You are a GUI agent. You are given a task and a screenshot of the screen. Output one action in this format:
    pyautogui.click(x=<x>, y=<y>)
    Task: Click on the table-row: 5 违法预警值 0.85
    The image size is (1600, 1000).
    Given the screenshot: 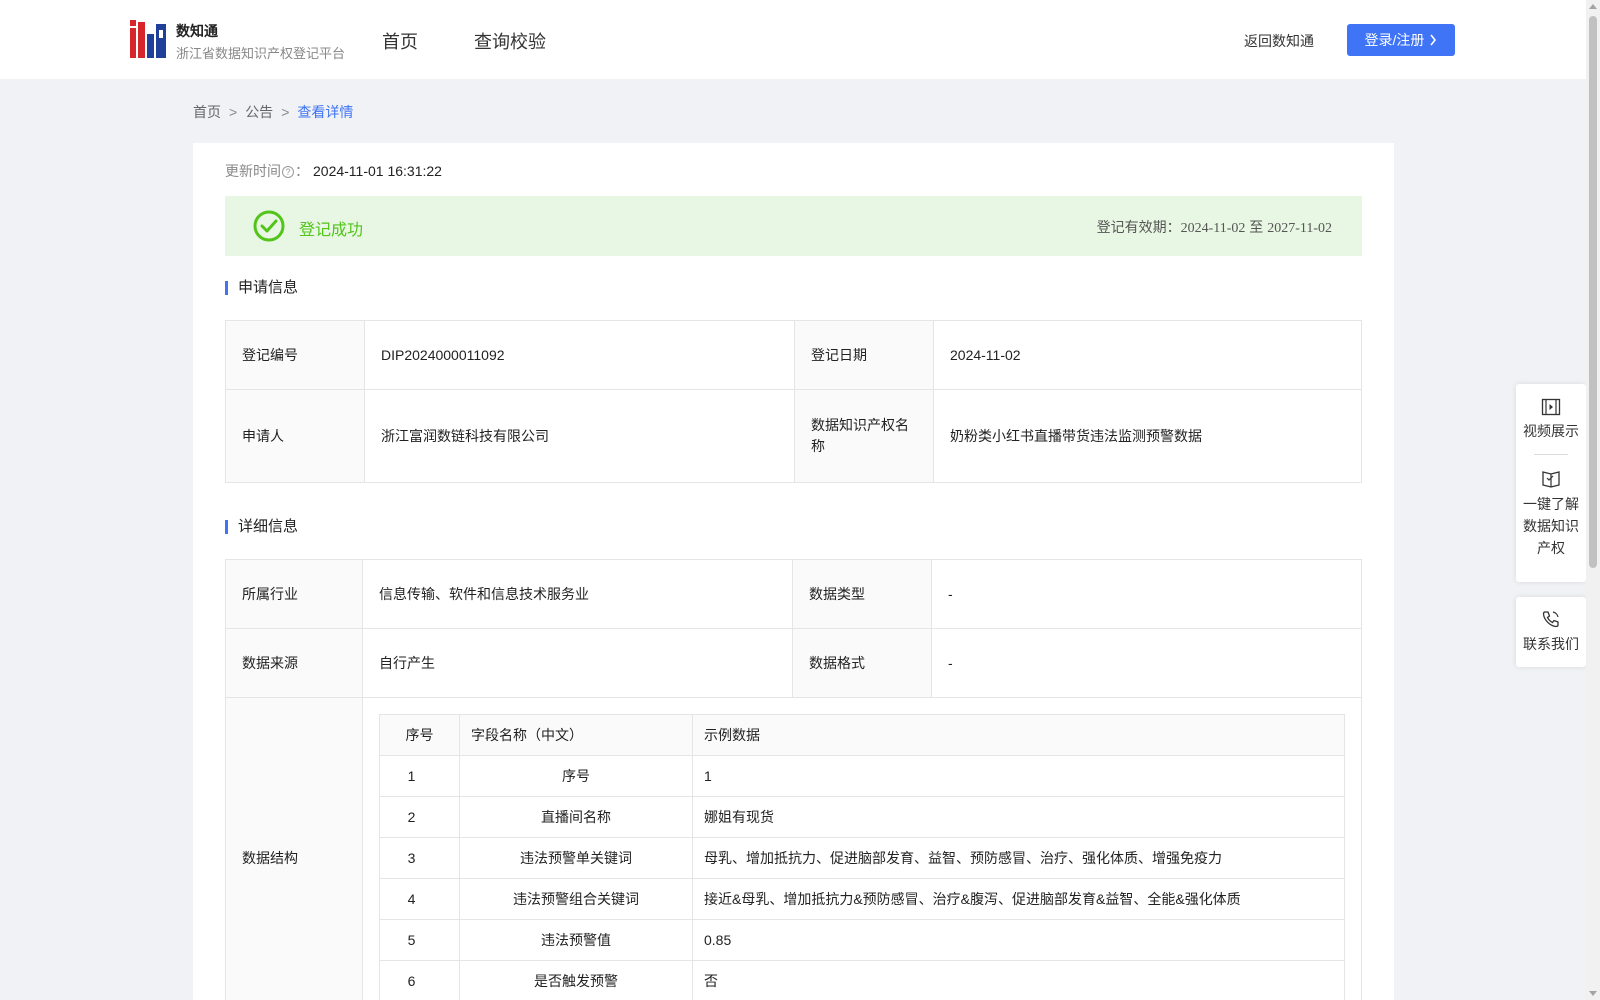 What is the action you would take?
    pyautogui.click(x=862, y=940)
    